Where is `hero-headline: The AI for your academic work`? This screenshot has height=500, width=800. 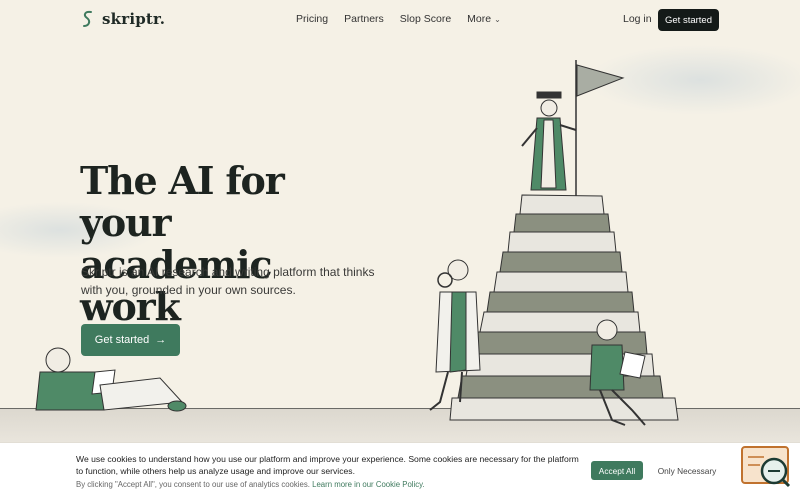
hero-headline: The AI for your academic work is located at coordinates (230, 244).